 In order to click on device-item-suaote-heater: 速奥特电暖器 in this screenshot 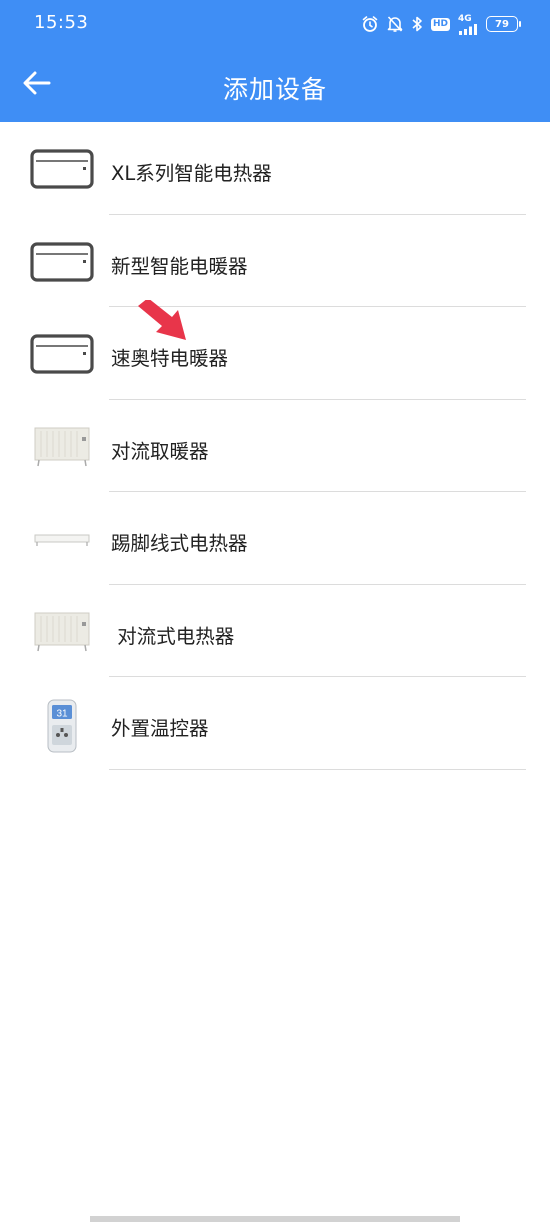, I will do `click(275, 353)`.